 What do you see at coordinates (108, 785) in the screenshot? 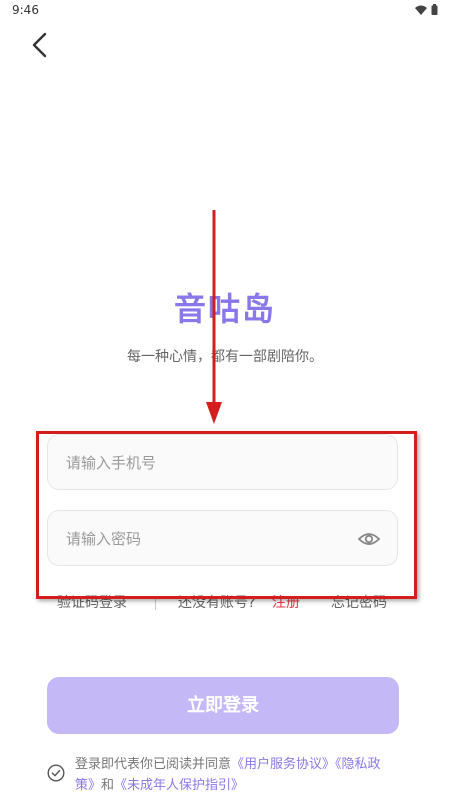
I see `agreement-and: 和` at bounding box center [108, 785].